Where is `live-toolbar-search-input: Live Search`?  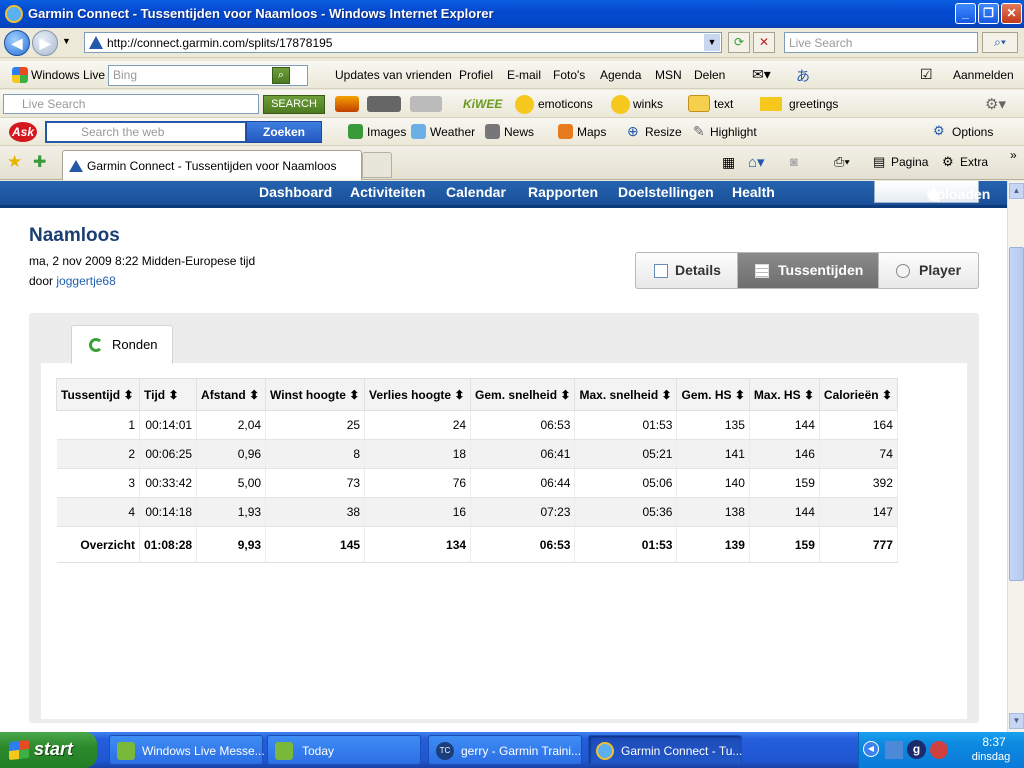
live-toolbar-search-input: Live Search is located at coordinates (131, 104).